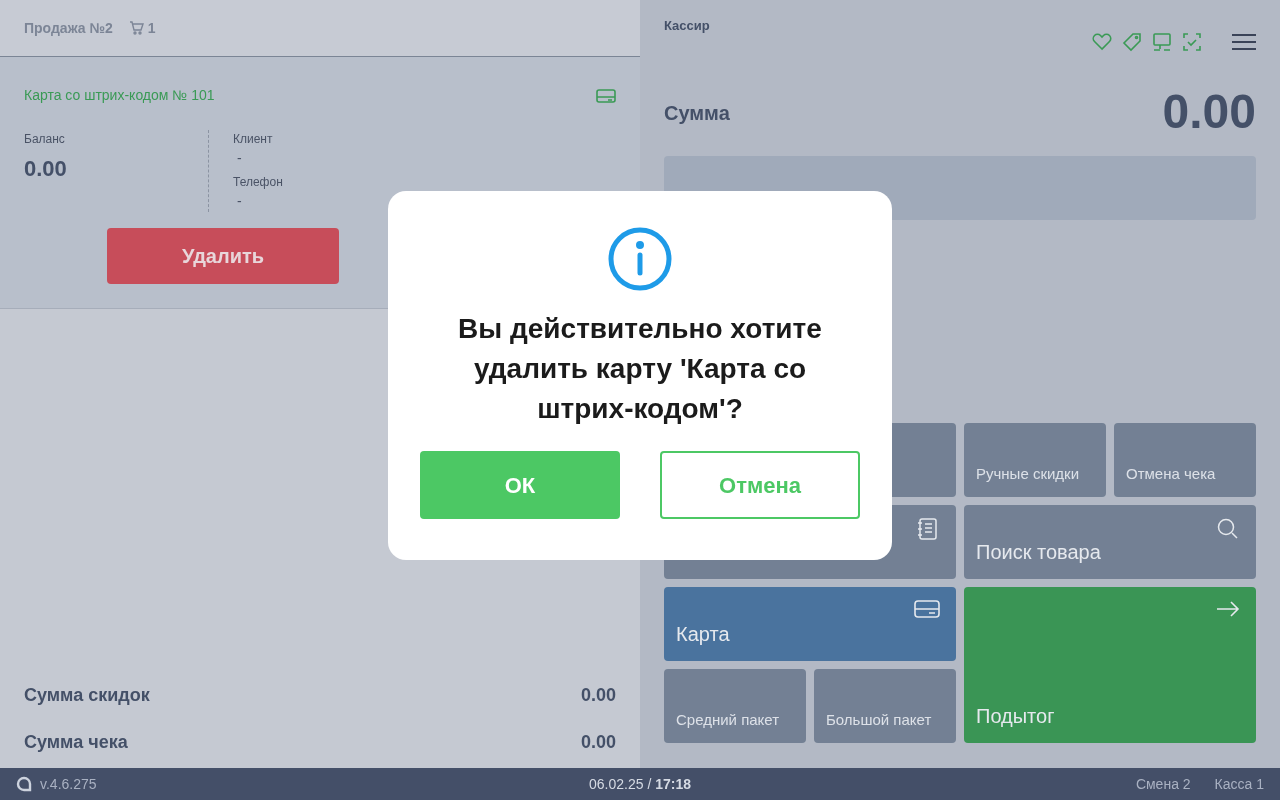  What do you see at coordinates (68, 28) in the screenshot?
I see `sale-title: Продажа №2` at bounding box center [68, 28].